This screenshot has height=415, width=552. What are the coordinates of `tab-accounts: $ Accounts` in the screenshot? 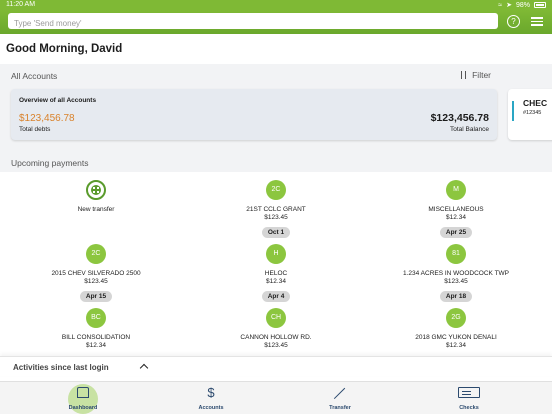 It's located at (211, 398).